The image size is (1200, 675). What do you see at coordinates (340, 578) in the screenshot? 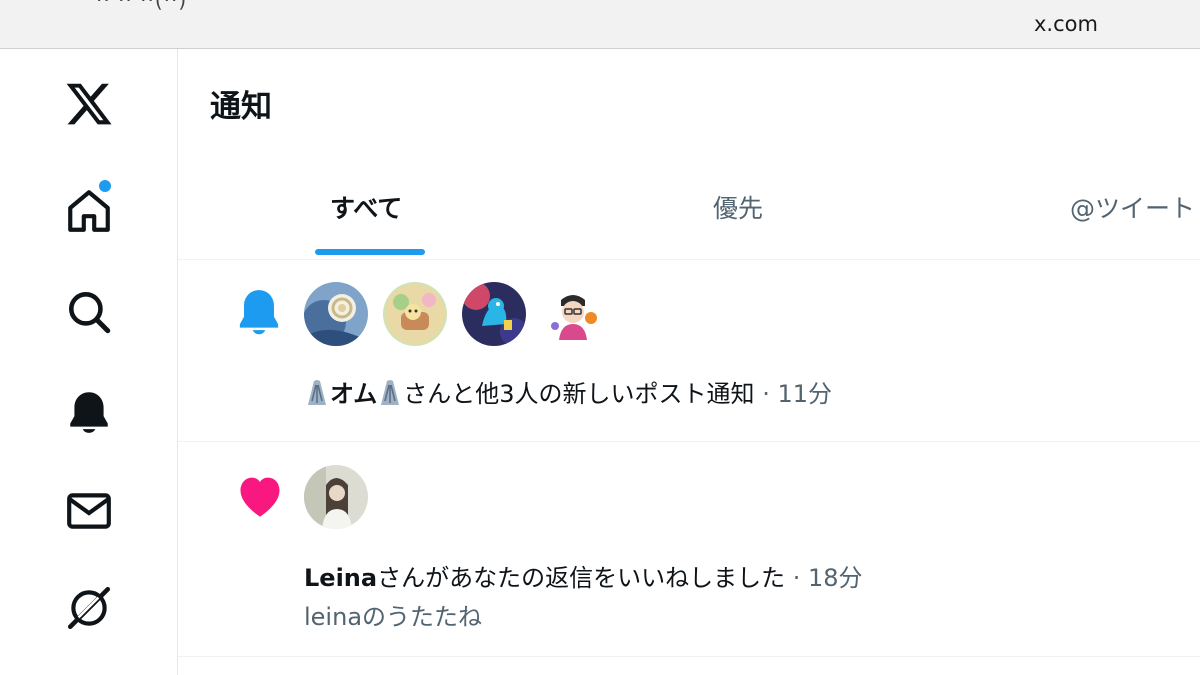
I see `sender-name: Leina` at bounding box center [340, 578].